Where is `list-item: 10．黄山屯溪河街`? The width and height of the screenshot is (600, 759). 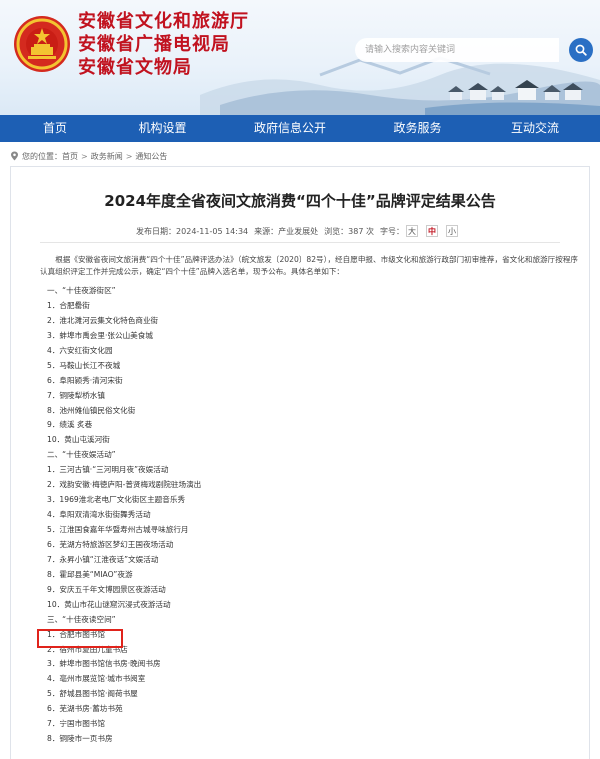
list-item: 10．黄山屯溪河街 is located at coordinates (78, 440).